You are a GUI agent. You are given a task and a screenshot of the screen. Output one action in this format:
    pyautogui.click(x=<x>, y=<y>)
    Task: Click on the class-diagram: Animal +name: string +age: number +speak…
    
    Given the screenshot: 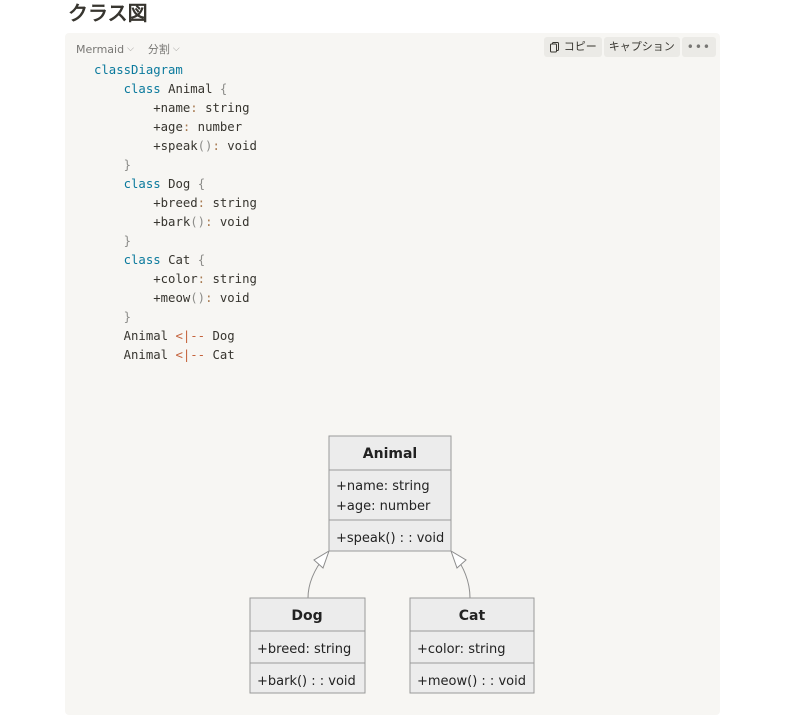 What is the action you would take?
    pyautogui.click(x=392, y=564)
    